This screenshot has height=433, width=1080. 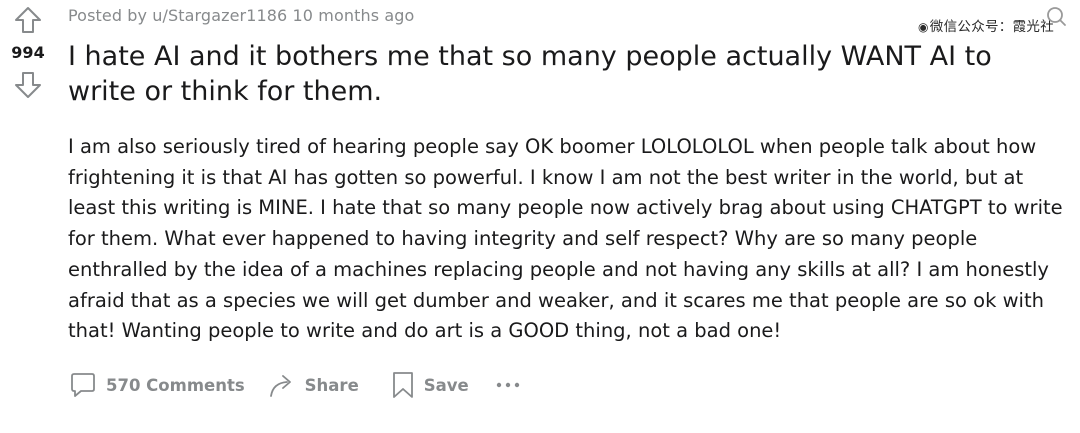 I want to click on comments-button: 570 Comments, so click(x=156, y=385).